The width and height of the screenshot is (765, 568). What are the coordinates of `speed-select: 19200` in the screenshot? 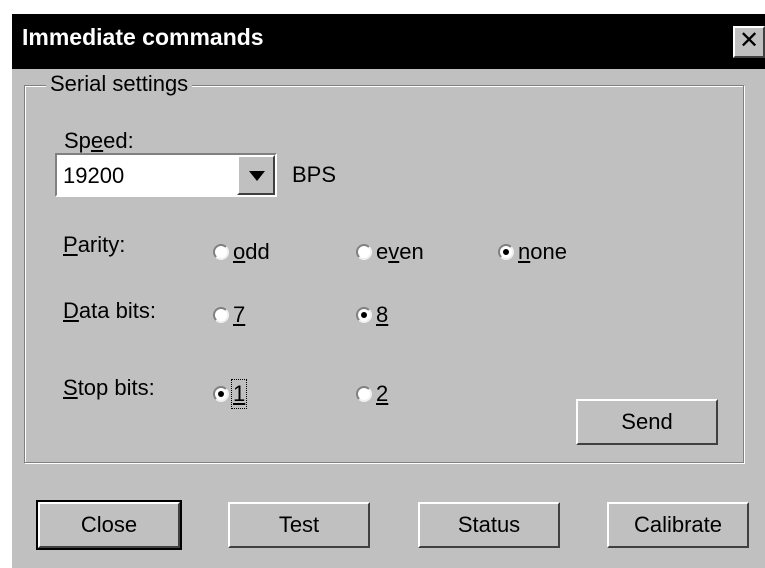 It's located at (166, 175).